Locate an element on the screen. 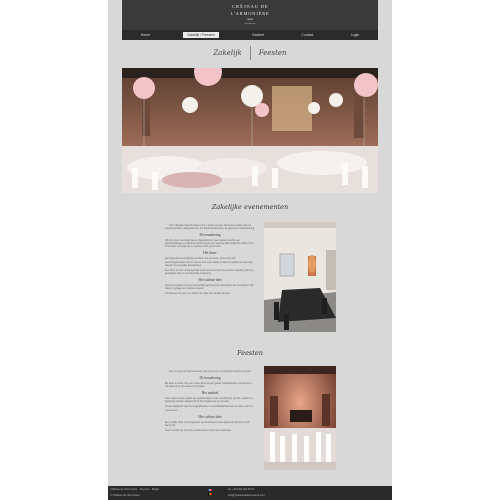 The width and height of the screenshot is (500, 500). language-flag-be-icon is located at coordinates (210, 494).